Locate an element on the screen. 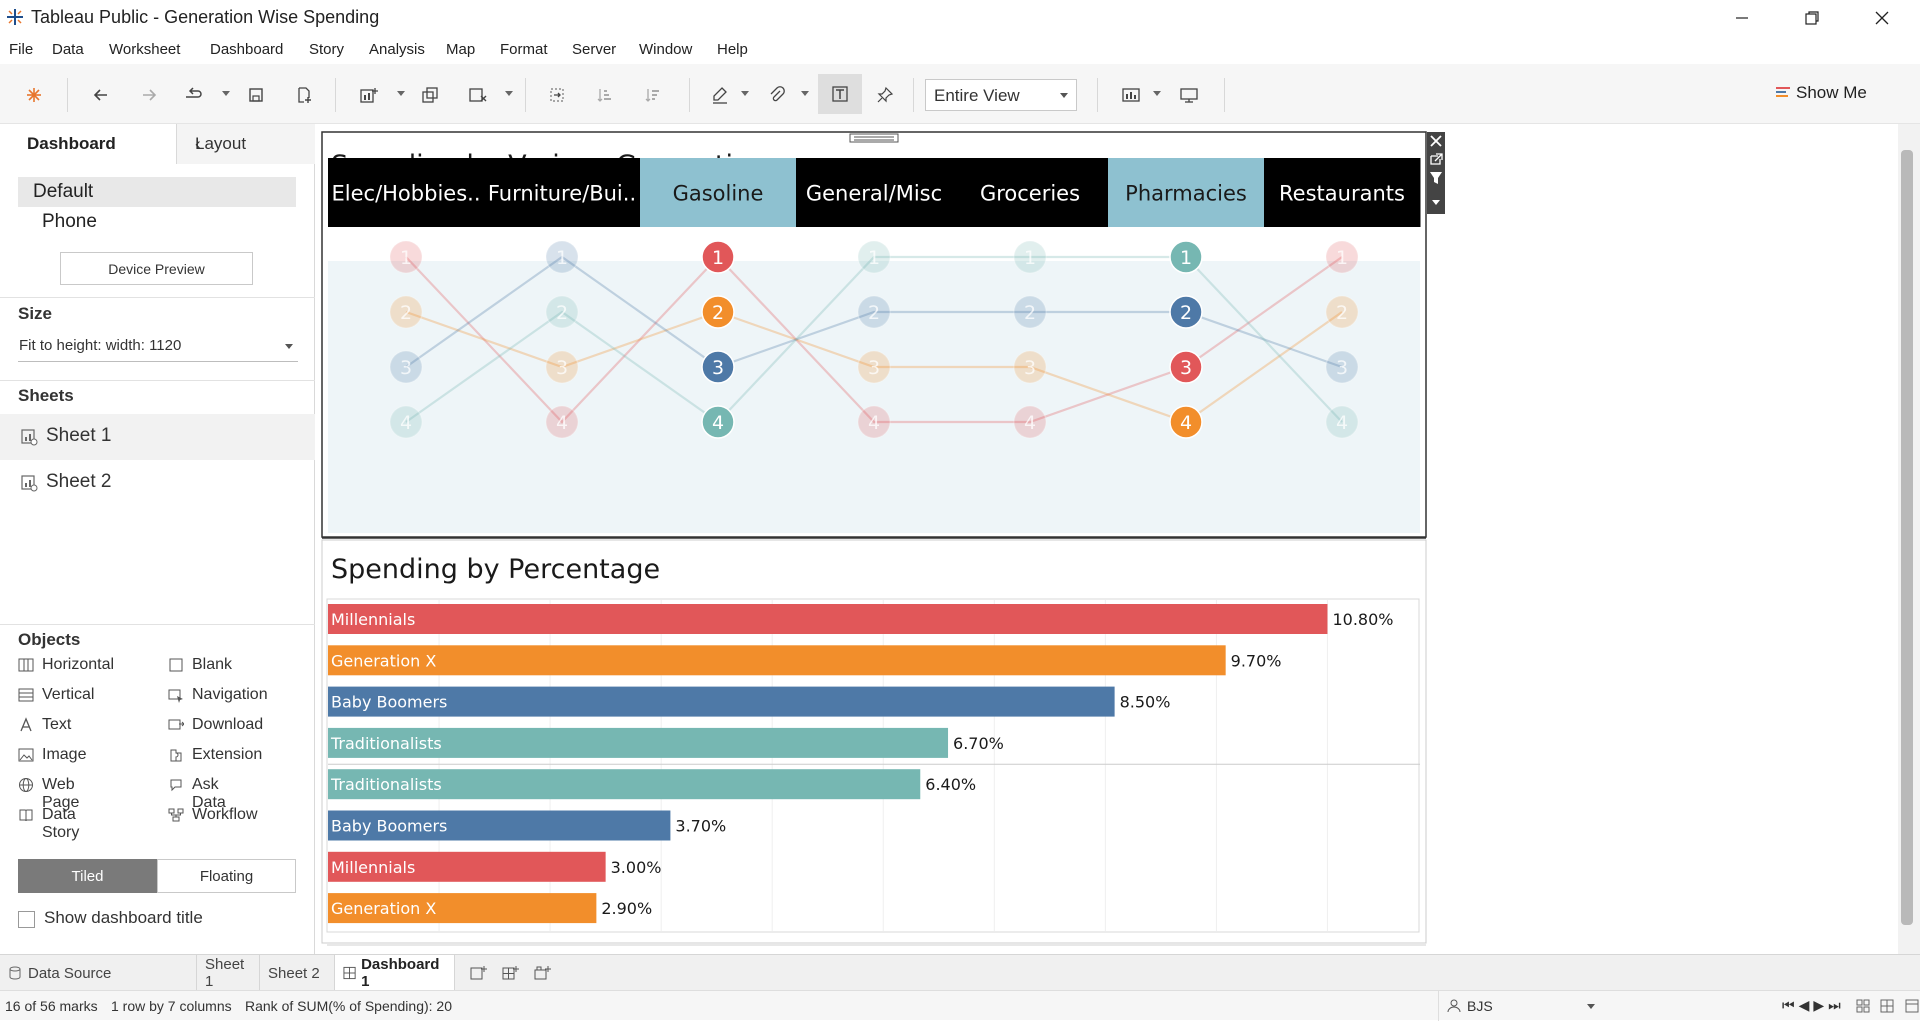  fit-view-value: Entire View is located at coordinates (977, 95).